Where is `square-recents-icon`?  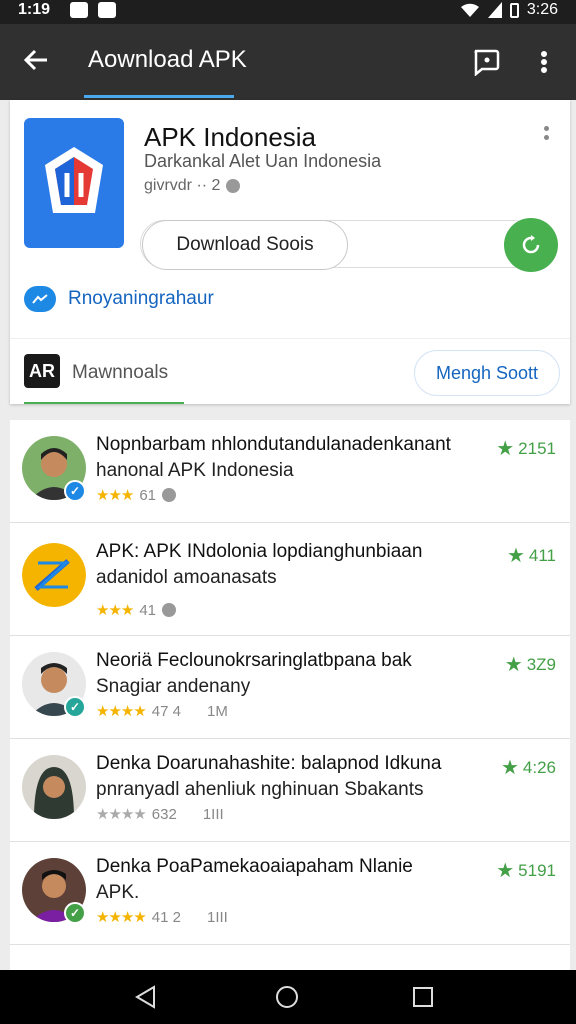
square-recents-icon is located at coordinates (423, 997).